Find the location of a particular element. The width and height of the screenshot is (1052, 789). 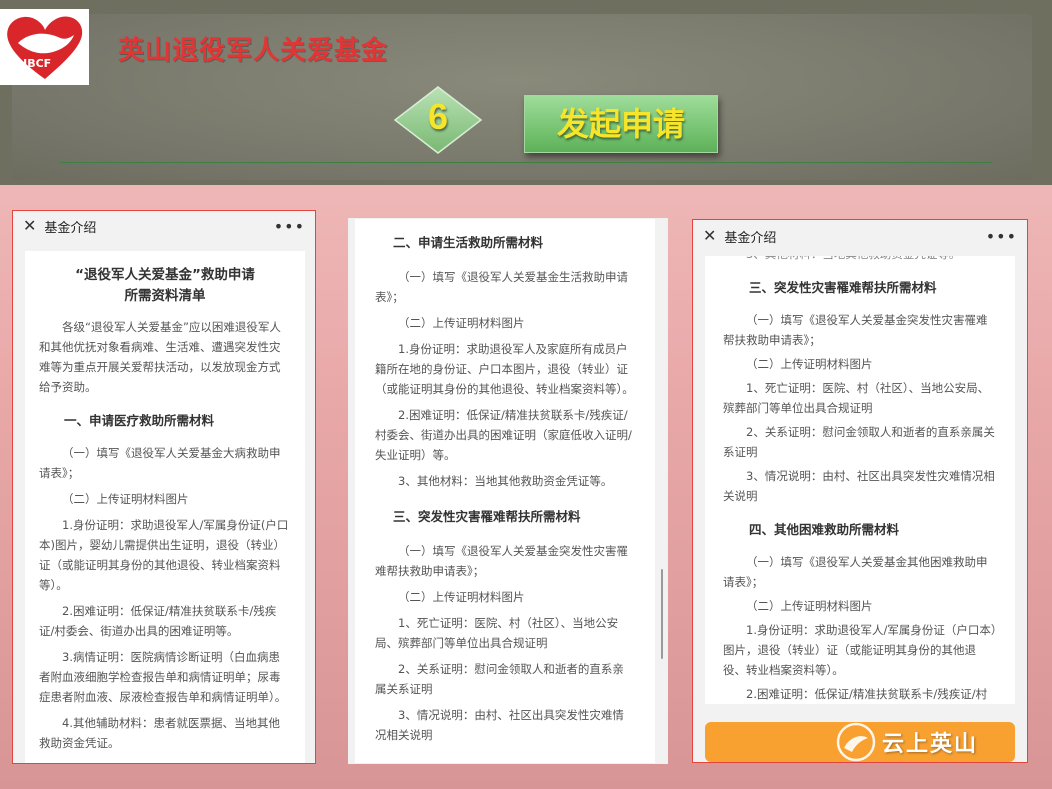

step-badge: 6 is located at coordinates (438, 120).